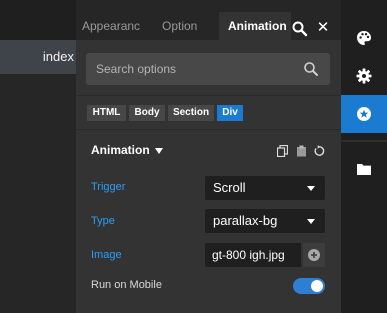  I want to click on image-label: Image, so click(106, 255).